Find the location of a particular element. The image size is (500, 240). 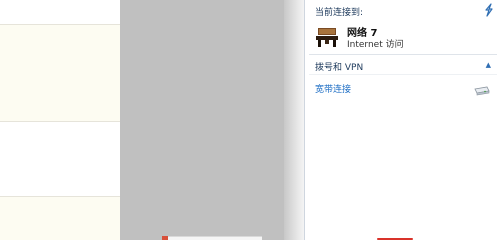

network-bench-icon is located at coordinates (327, 37).